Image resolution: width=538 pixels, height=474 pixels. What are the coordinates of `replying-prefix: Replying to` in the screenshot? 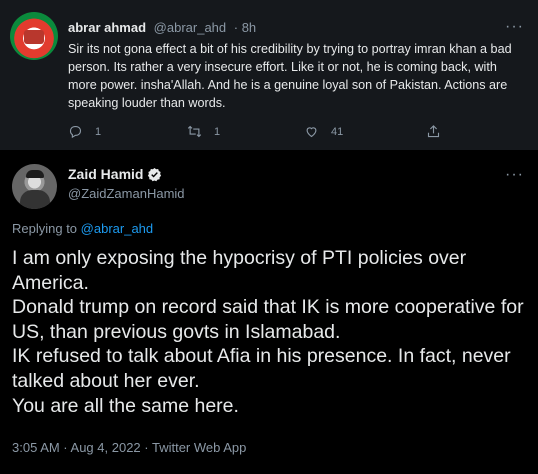 It's located at (45, 228).